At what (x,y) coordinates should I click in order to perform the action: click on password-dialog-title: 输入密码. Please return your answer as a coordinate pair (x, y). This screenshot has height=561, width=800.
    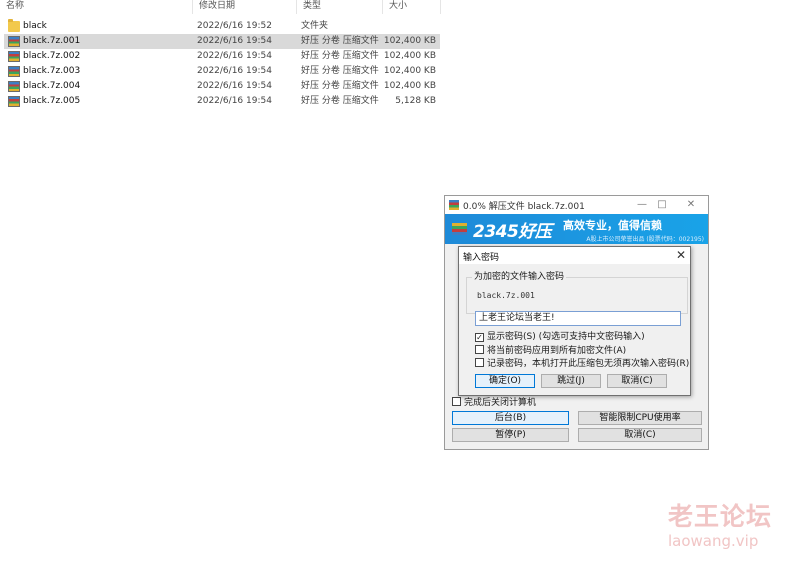
    Looking at the image, I should click on (481, 258).